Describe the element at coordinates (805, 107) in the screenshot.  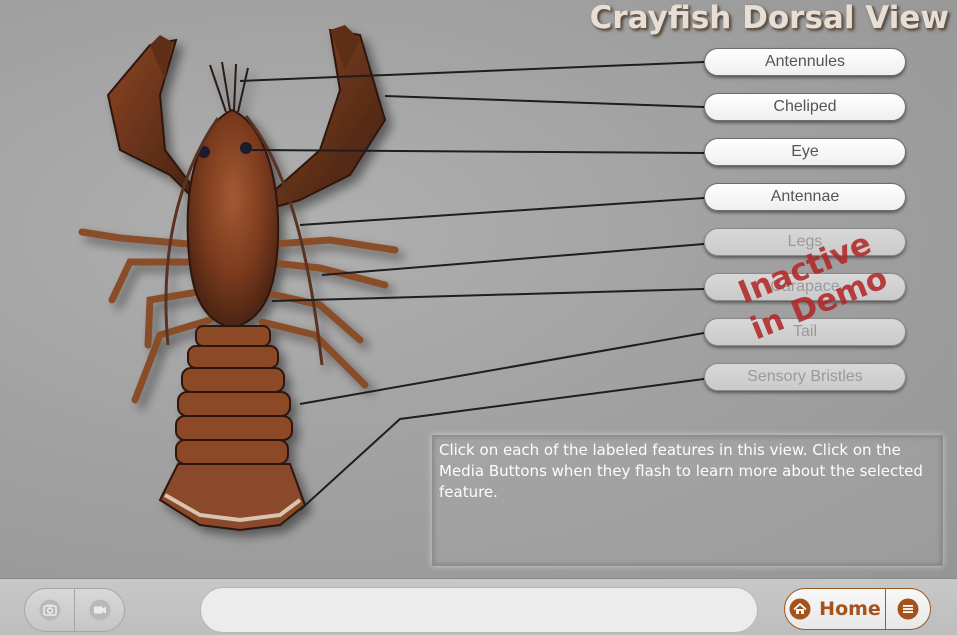
I see `label-button-cheliped: Cheliped` at that location.